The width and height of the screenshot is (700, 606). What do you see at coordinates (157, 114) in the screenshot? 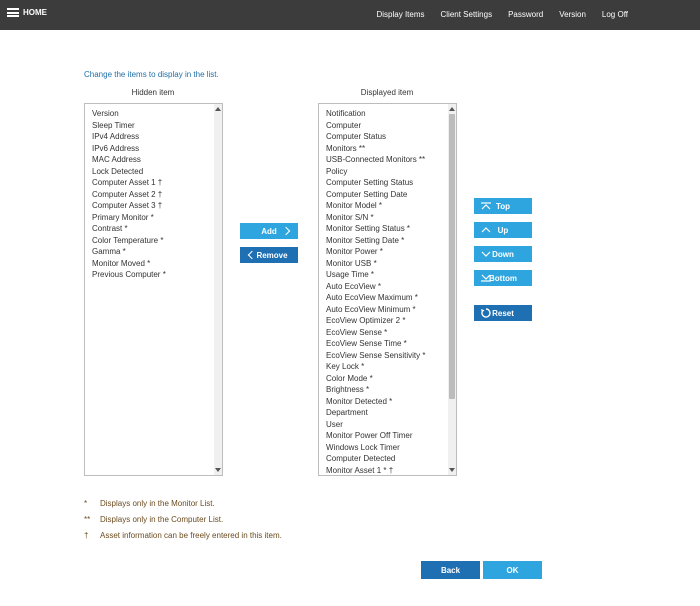
I see `list-item: Version` at bounding box center [157, 114].